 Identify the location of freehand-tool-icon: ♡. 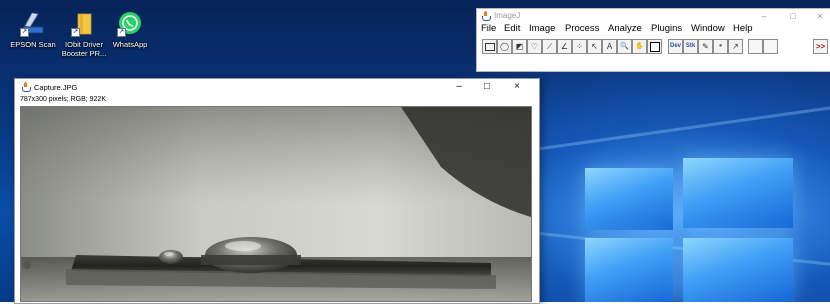
(534, 46).